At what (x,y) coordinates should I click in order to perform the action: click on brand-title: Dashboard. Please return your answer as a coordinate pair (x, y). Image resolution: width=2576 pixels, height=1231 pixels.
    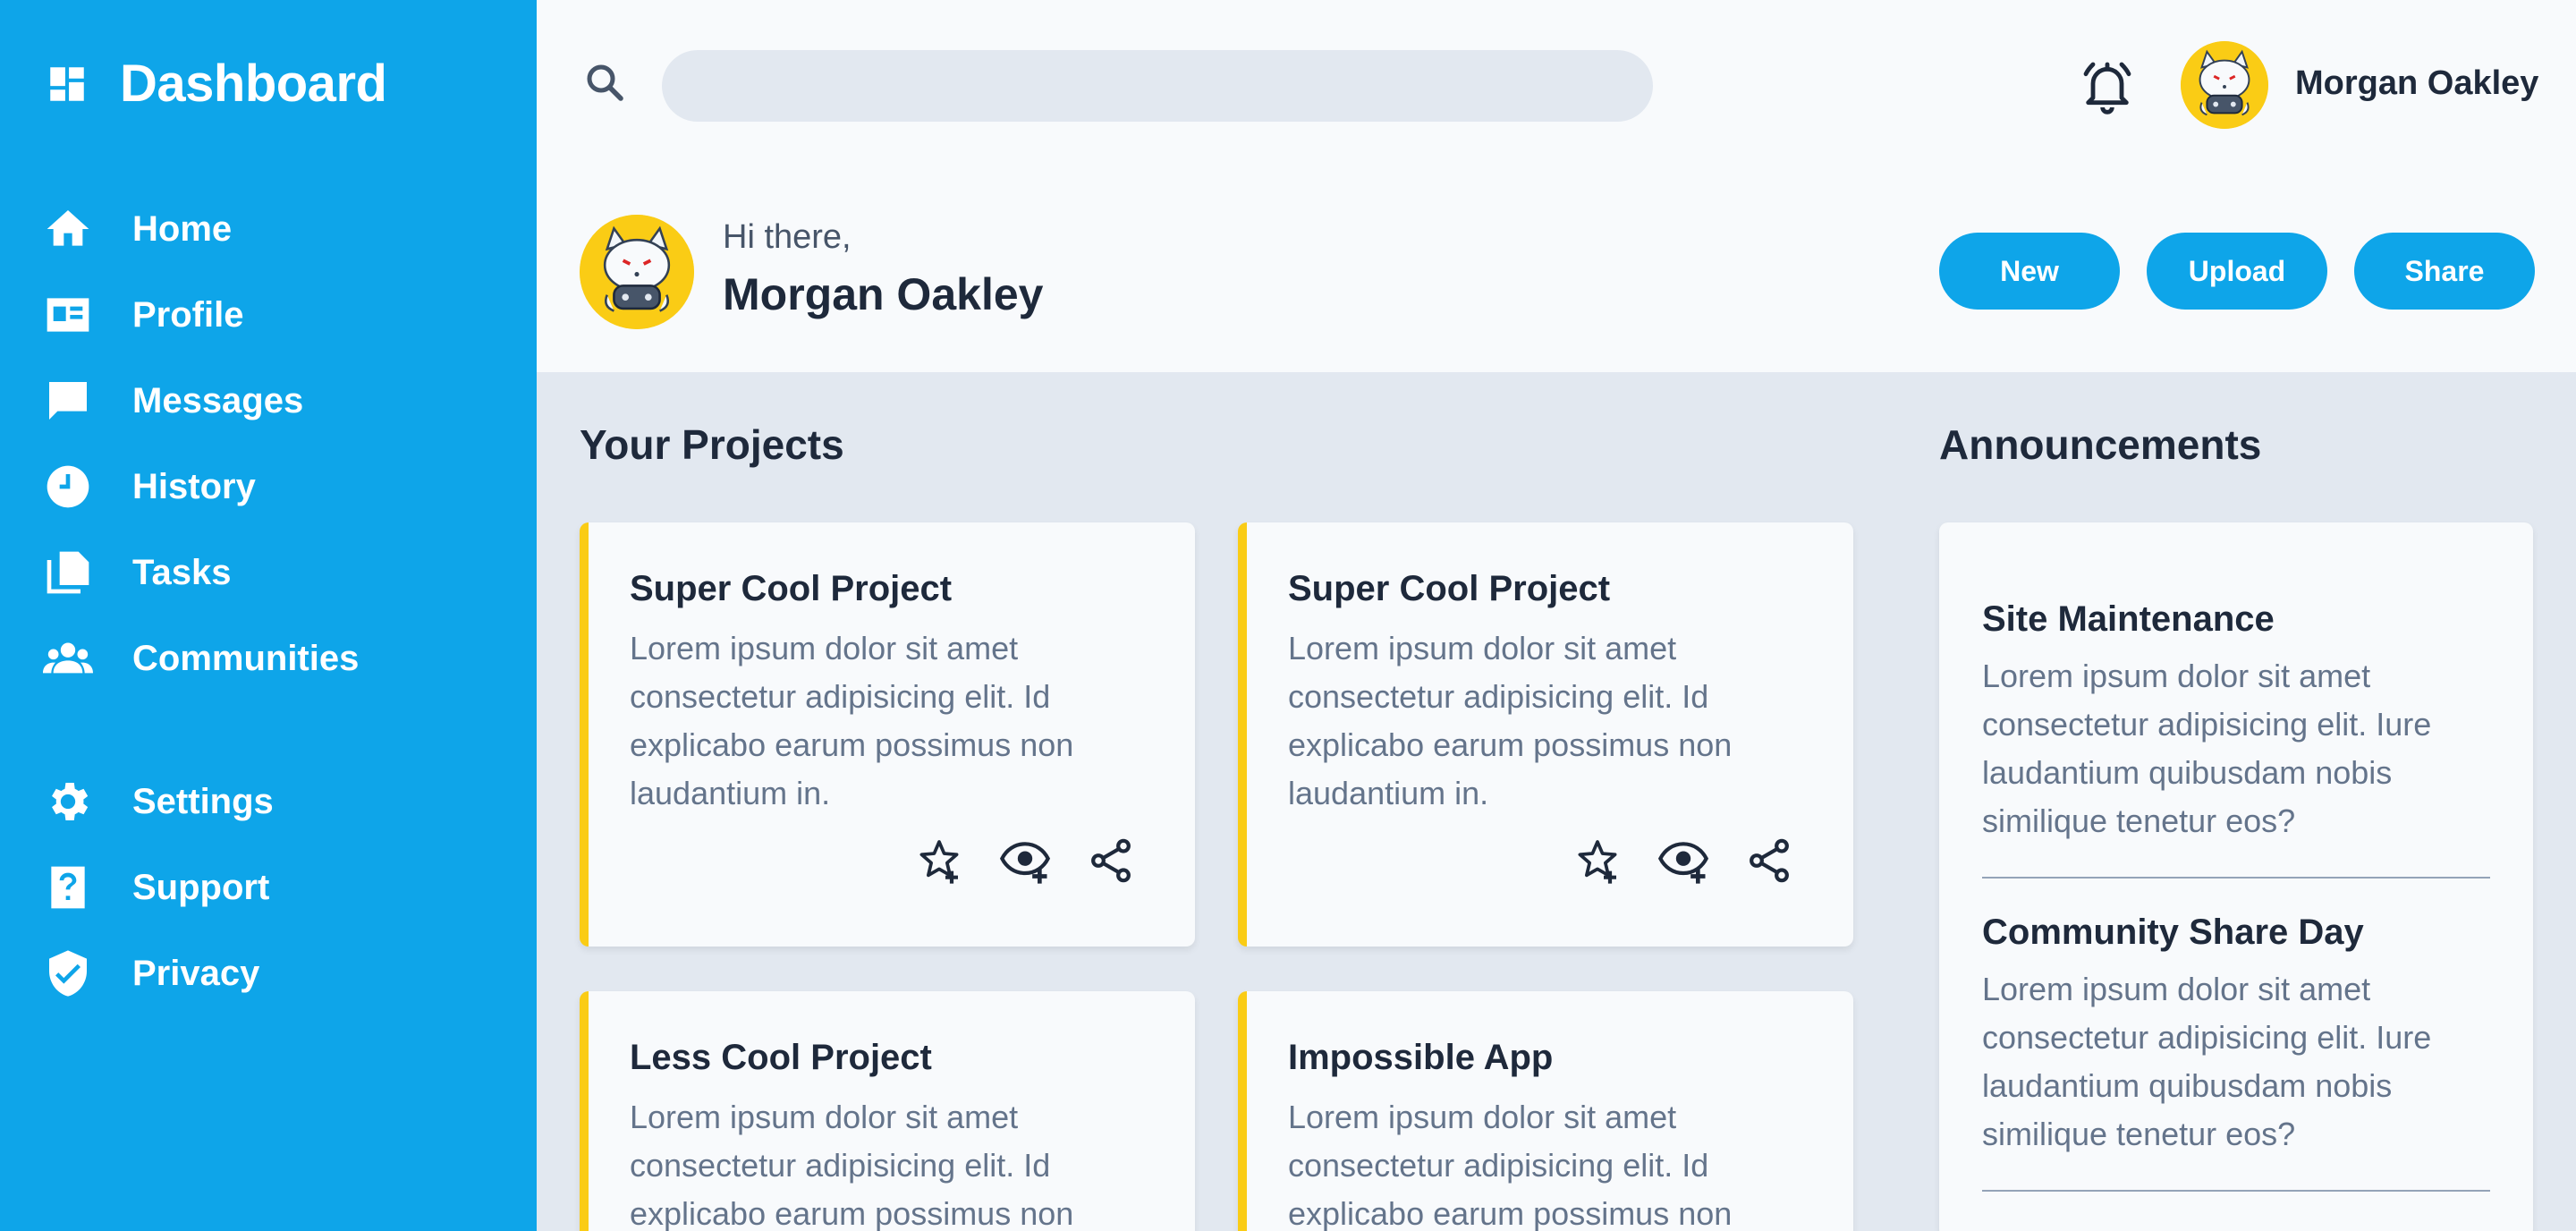
    Looking at the image, I should click on (253, 84).